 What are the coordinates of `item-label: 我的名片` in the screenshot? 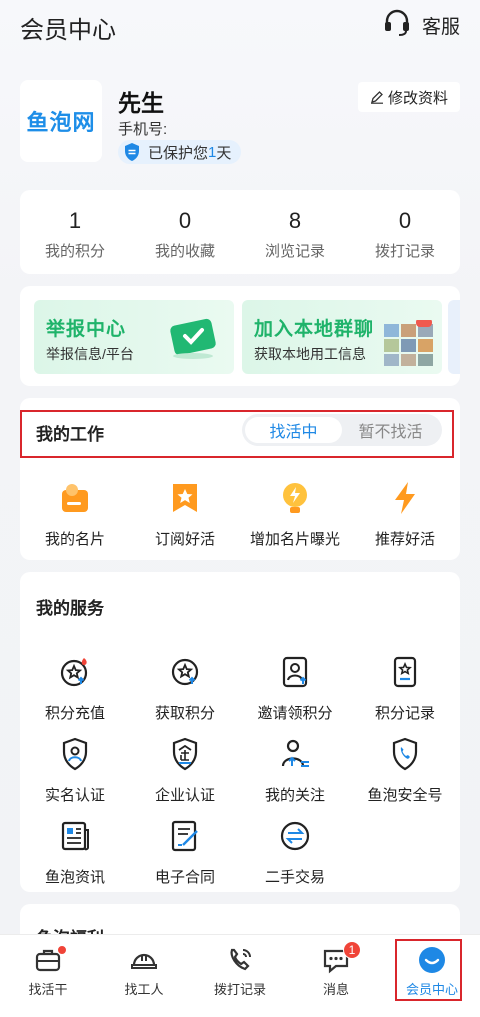 It's located at (74, 539).